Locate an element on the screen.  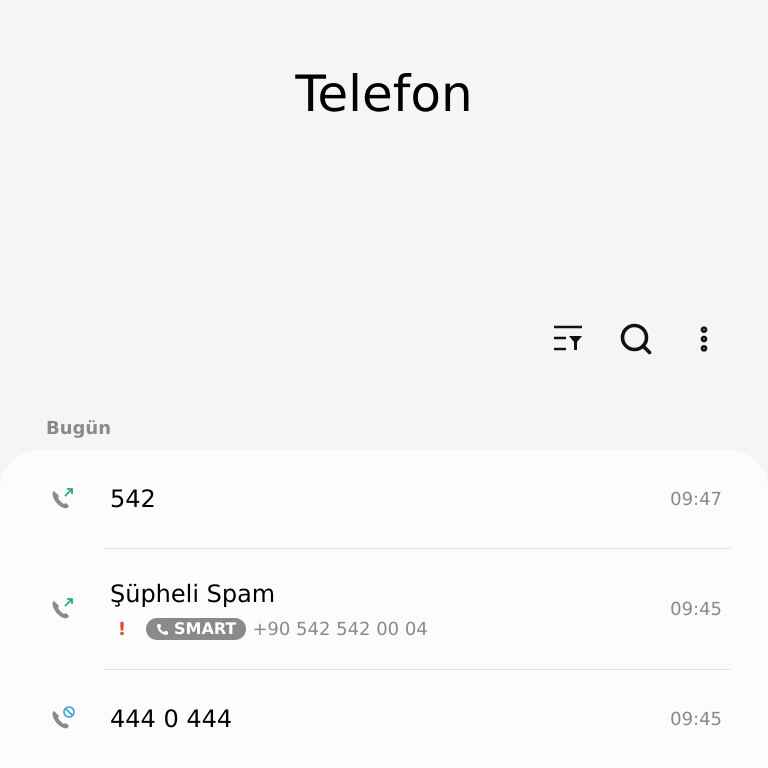
warning-mark: ! is located at coordinates (122, 630).